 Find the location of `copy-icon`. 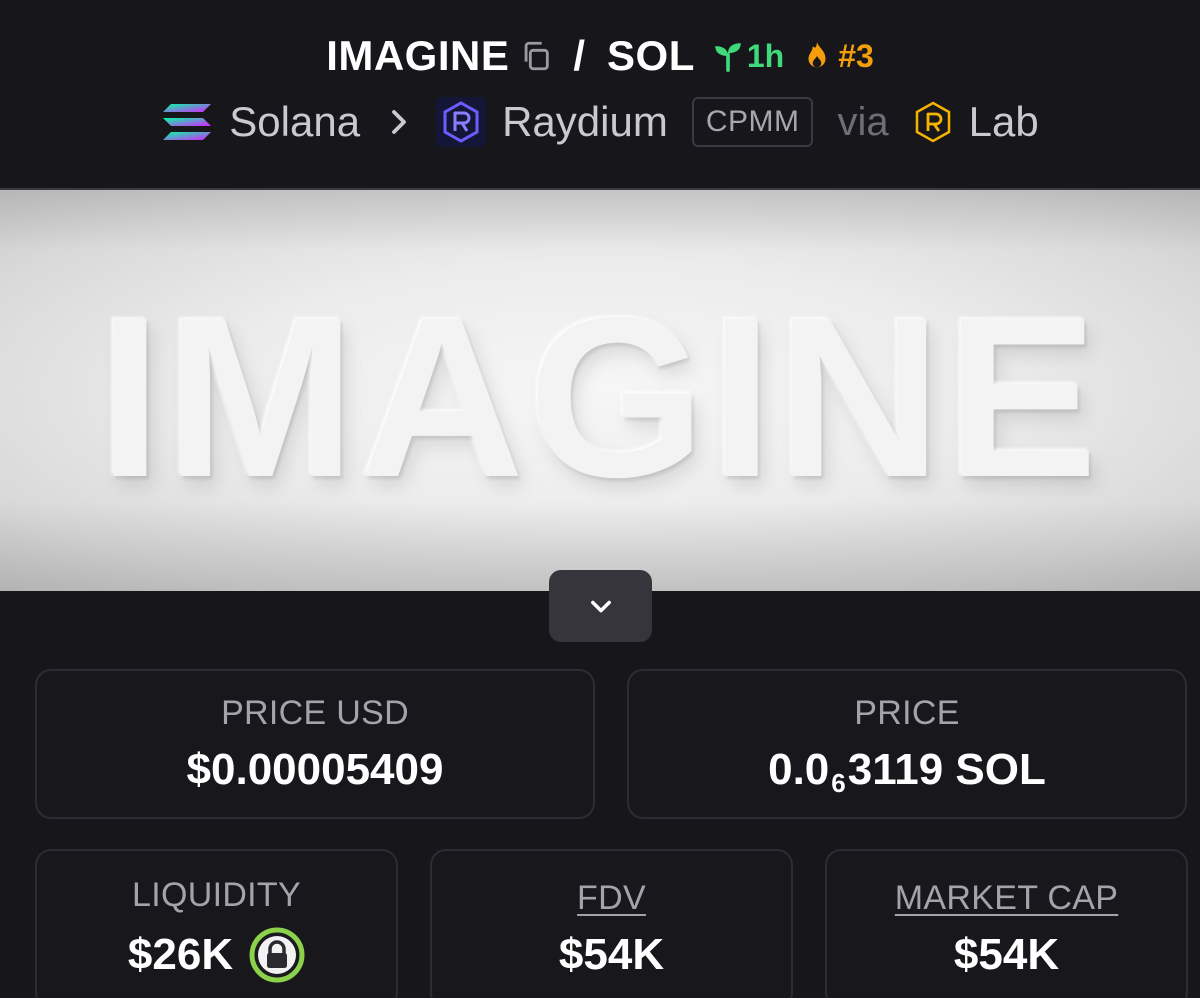

copy-icon is located at coordinates (536, 56).